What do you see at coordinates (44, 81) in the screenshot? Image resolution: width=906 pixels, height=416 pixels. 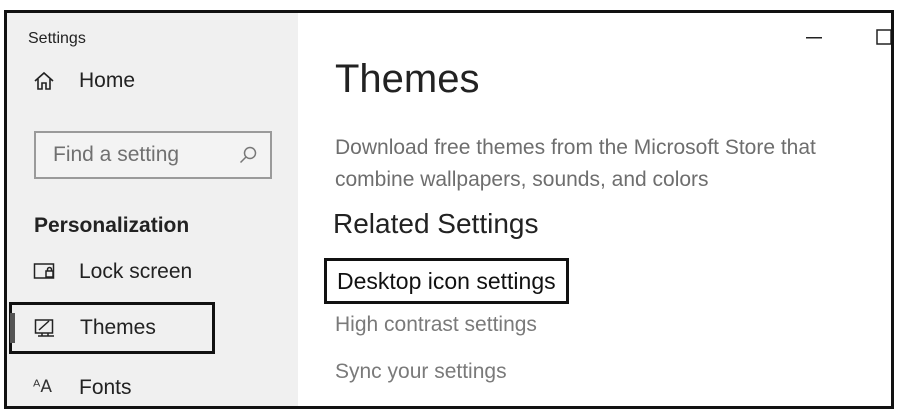 I see `home-icon` at bounding box center [44, 81].